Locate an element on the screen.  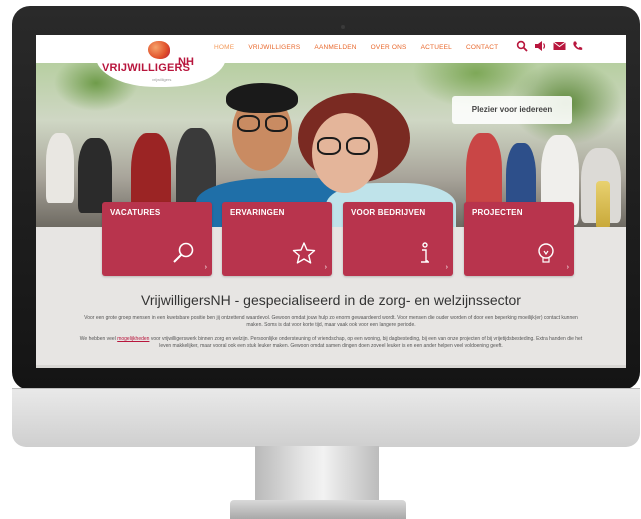
hero-caption: Plezier voor iedereen is located at coordinates (512, 110).